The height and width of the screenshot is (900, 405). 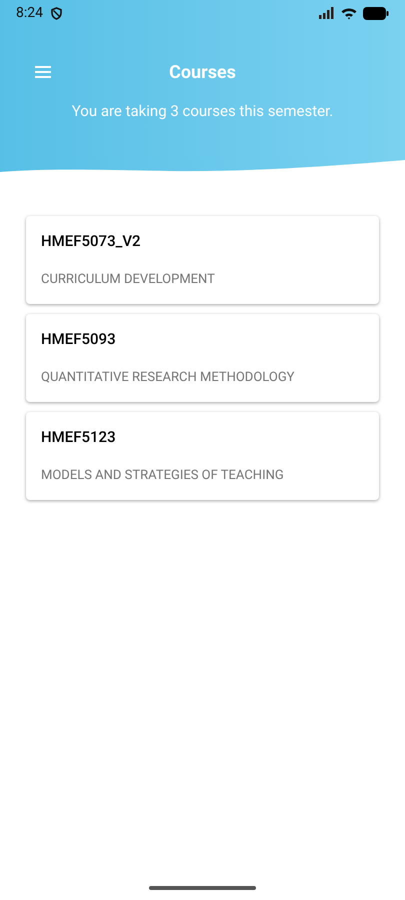 What do you see at coordinates (79, 339) in the screenshot?
I see `course-code: HMEF5093` at bounding box center [79, 339].